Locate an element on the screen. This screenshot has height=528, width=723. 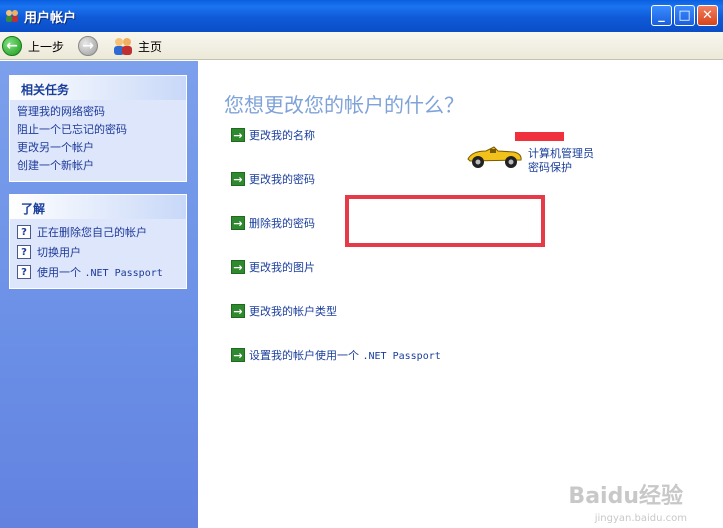
back-button: ← 上一步 is located at coordinates (33, 46).